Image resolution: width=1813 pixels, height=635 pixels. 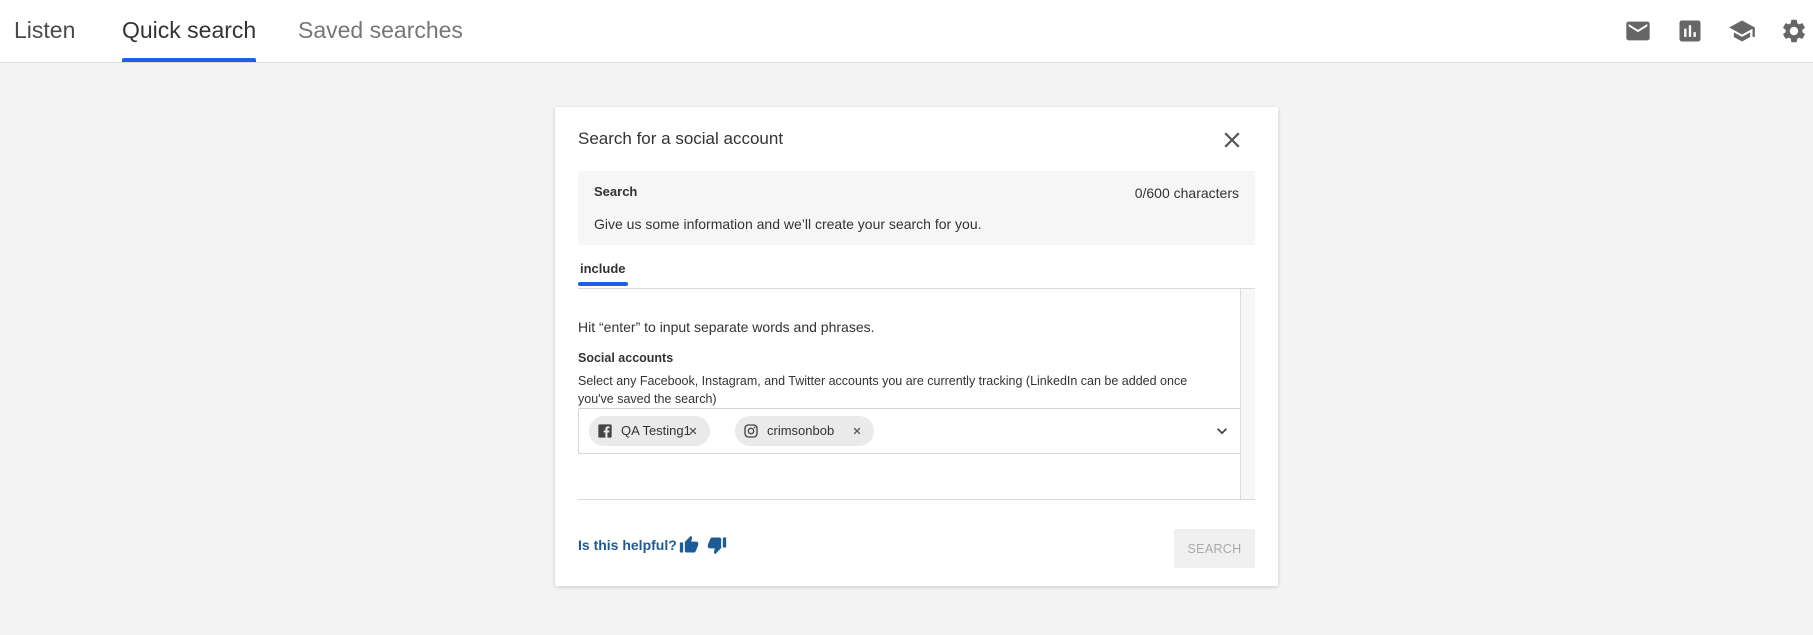 What do you see at coordinates (751, 431) in the screenshot?
I see `instagram-icon` at bounding box center [751, 431].